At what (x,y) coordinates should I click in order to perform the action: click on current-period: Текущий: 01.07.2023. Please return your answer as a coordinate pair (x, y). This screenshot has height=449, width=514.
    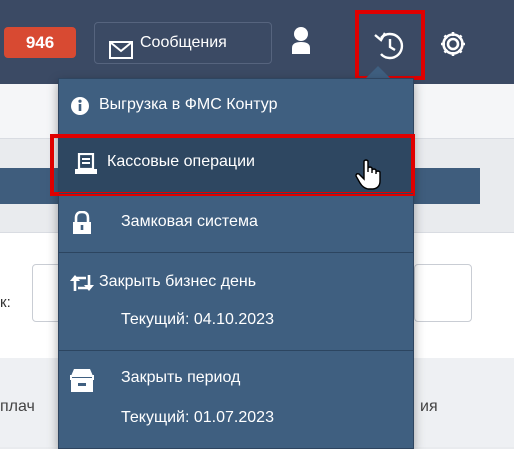
    Looking at the image, I should click on (197, 417).